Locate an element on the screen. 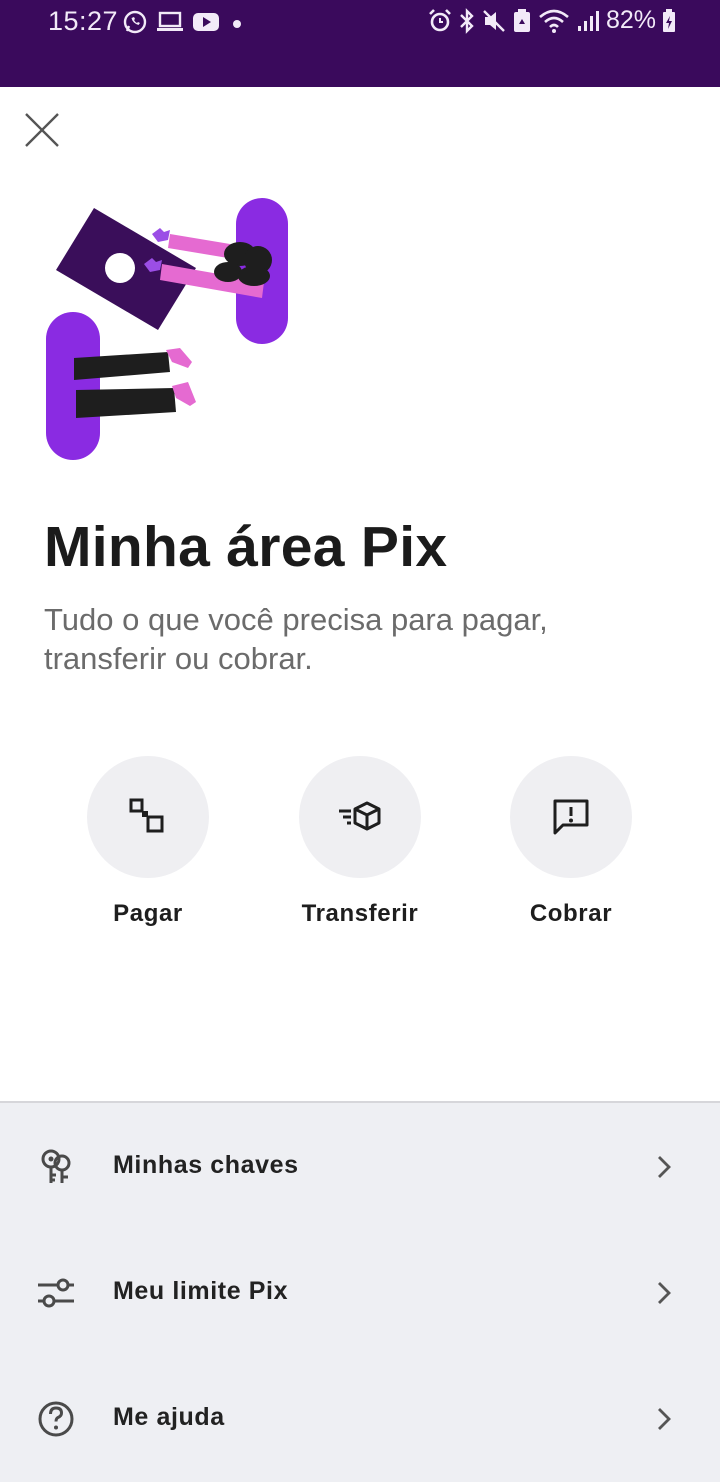 This screenshot has width=720, height=1482. status-bar: 15:27 82% is located at coordinates (360, 43).